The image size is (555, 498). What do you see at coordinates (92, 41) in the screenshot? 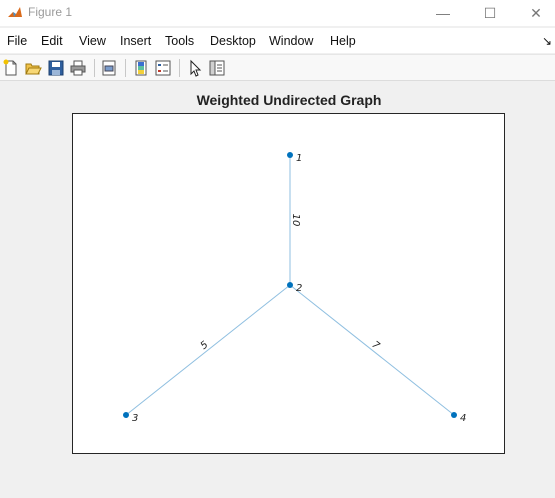
I see `menu-view: View` at bounding box center [92, 41].